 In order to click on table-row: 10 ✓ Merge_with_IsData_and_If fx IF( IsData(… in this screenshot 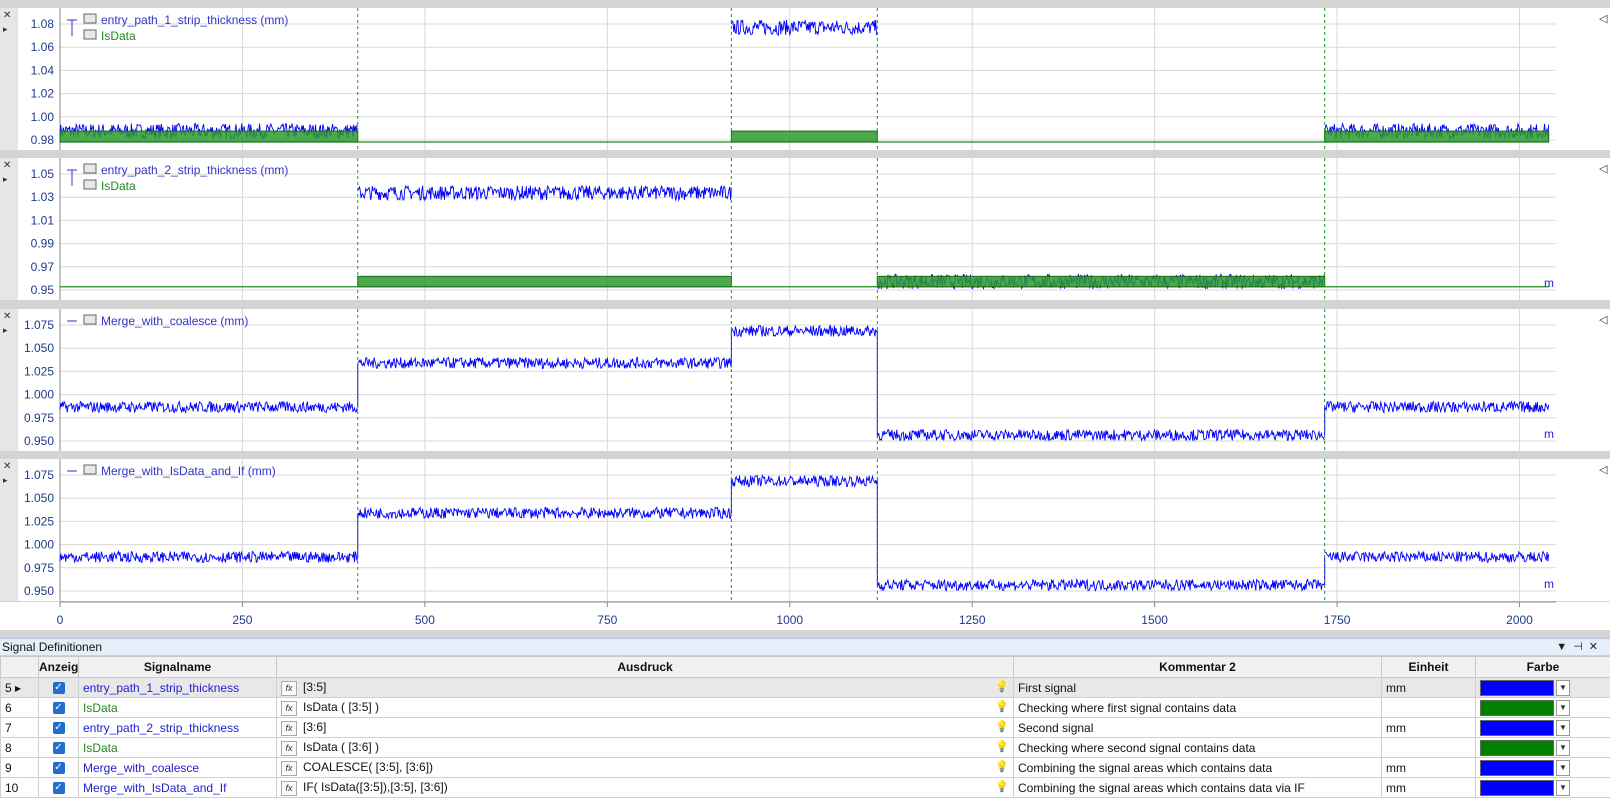, I will do `click(805, 787)`.